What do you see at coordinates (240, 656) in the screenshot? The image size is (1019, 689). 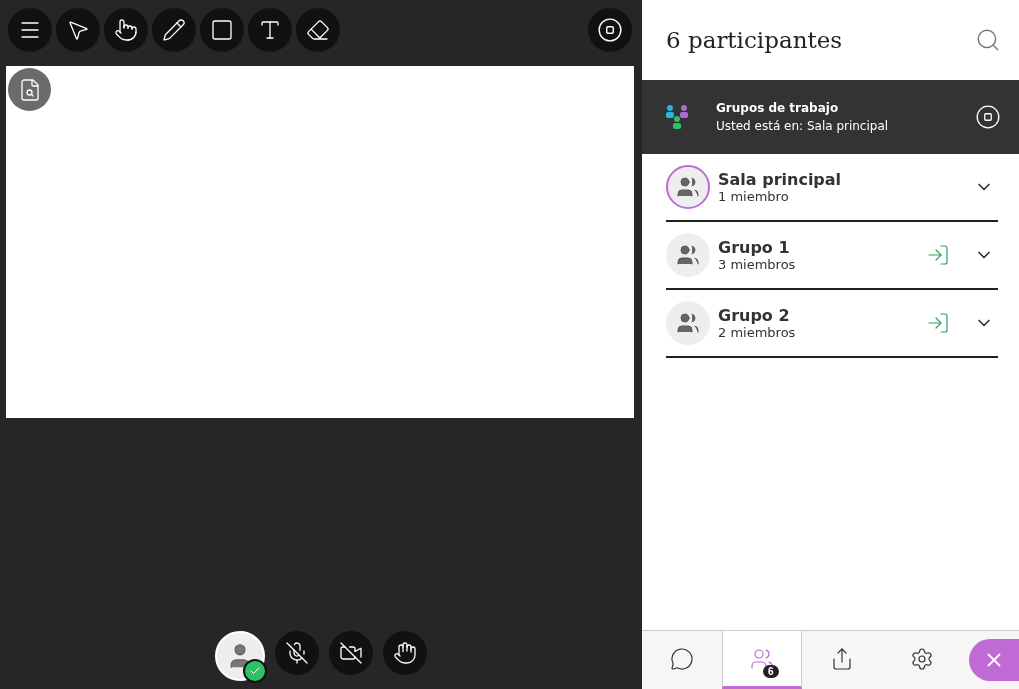 I see `user-avatar` at bounding box center [240, 656].